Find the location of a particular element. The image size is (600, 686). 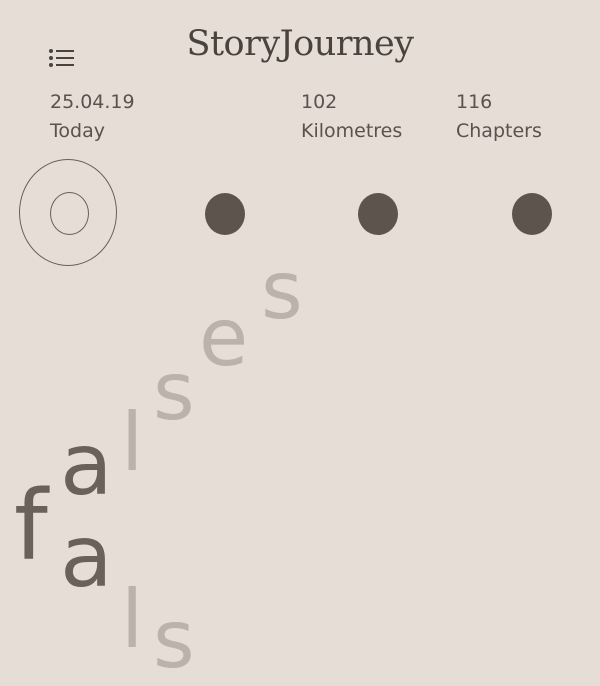

stat-date-label: Today is located at coordinates (77, 131).